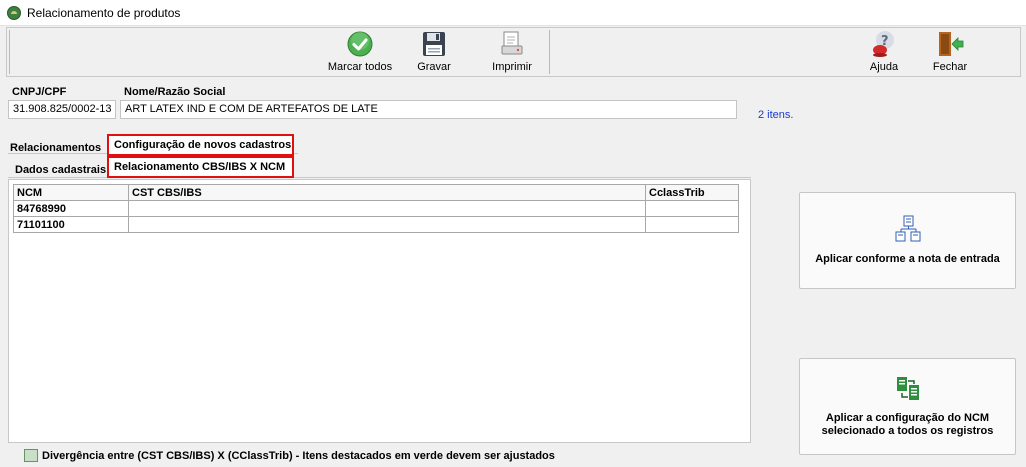  I want to click on exit-door-icon, so click(950, 44).